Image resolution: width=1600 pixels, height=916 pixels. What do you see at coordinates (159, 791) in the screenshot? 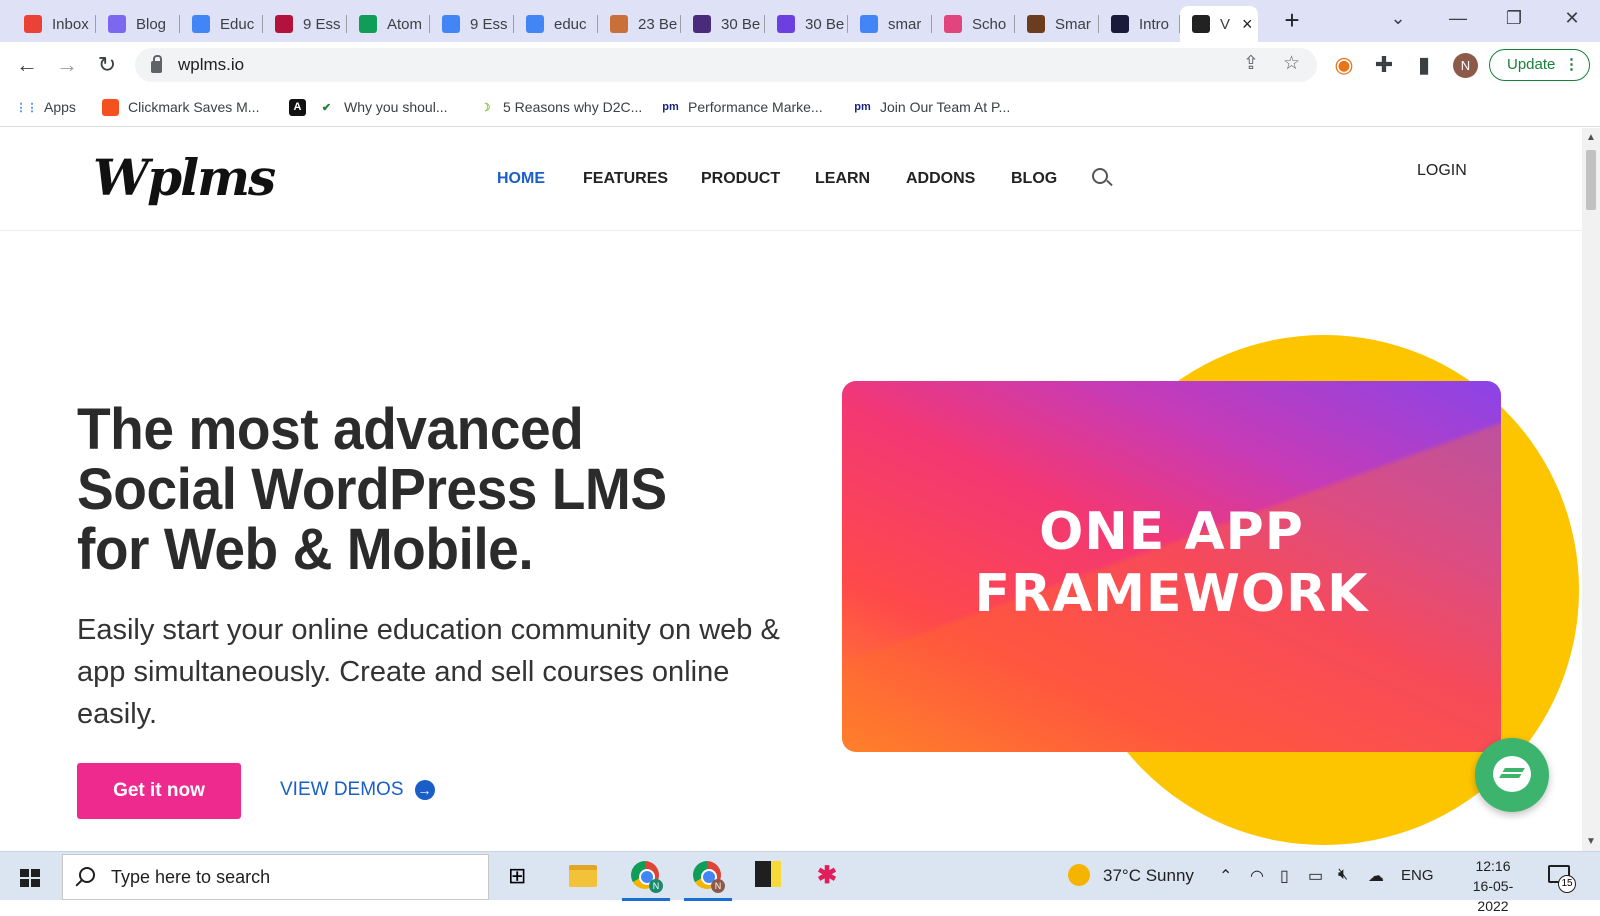
I see `get-it-now-button: Get it now` at bounding box center [159, 791].